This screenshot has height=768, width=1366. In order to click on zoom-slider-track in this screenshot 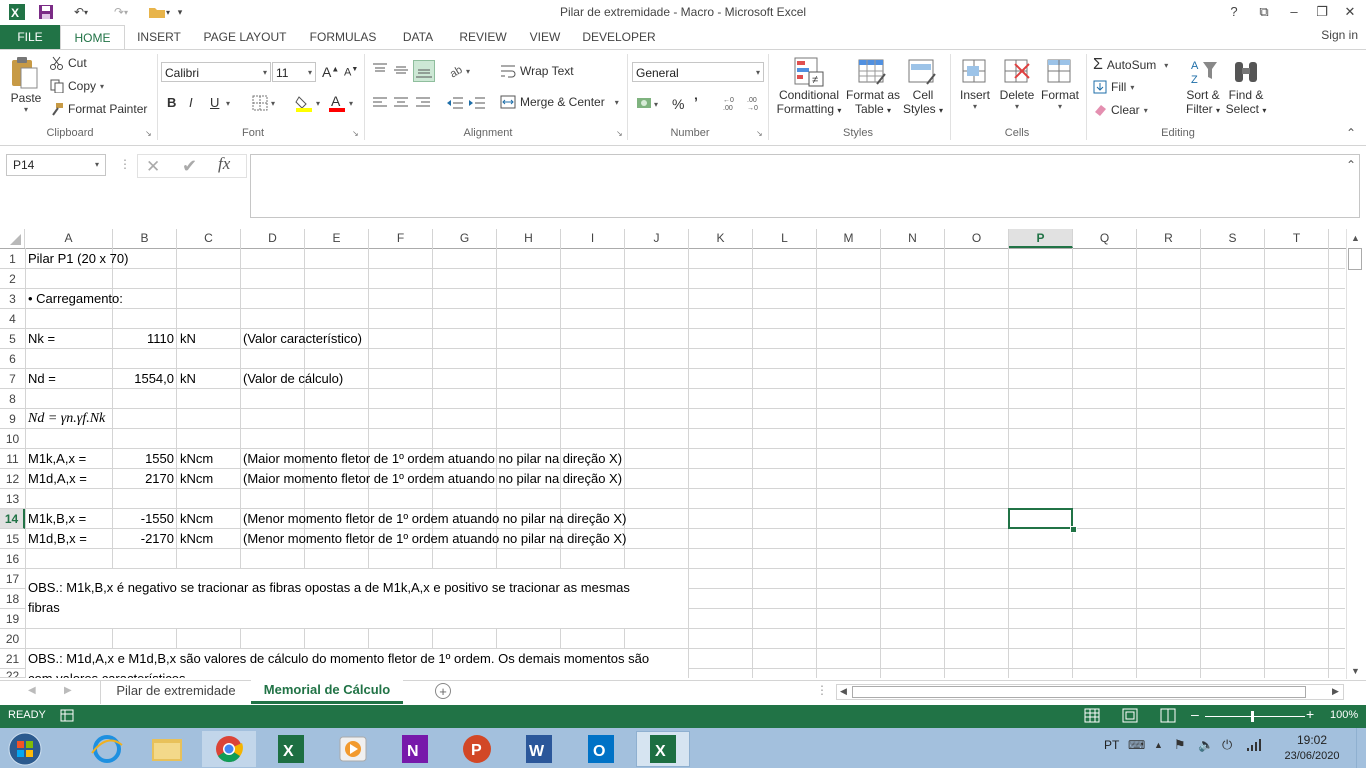, I will do `click(1255, 716)`.